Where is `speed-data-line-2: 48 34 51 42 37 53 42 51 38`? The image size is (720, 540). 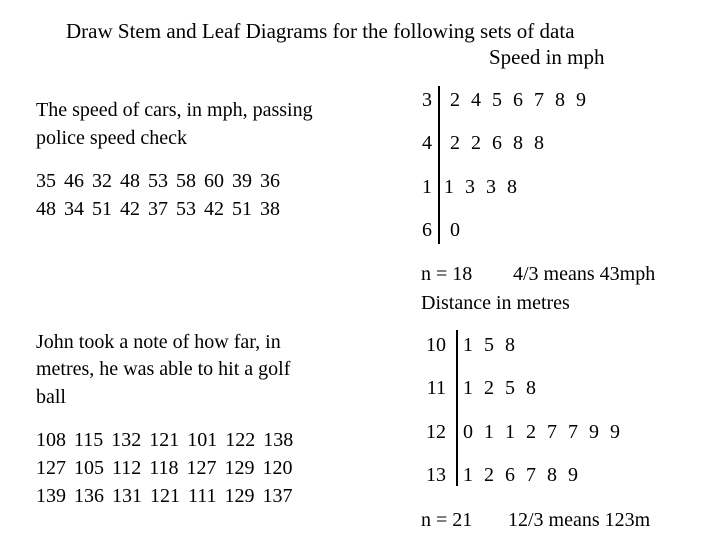
speed-data-line-2: 48 34 51 42 37 53 42 51 38 is located at coordinates (158, 209).